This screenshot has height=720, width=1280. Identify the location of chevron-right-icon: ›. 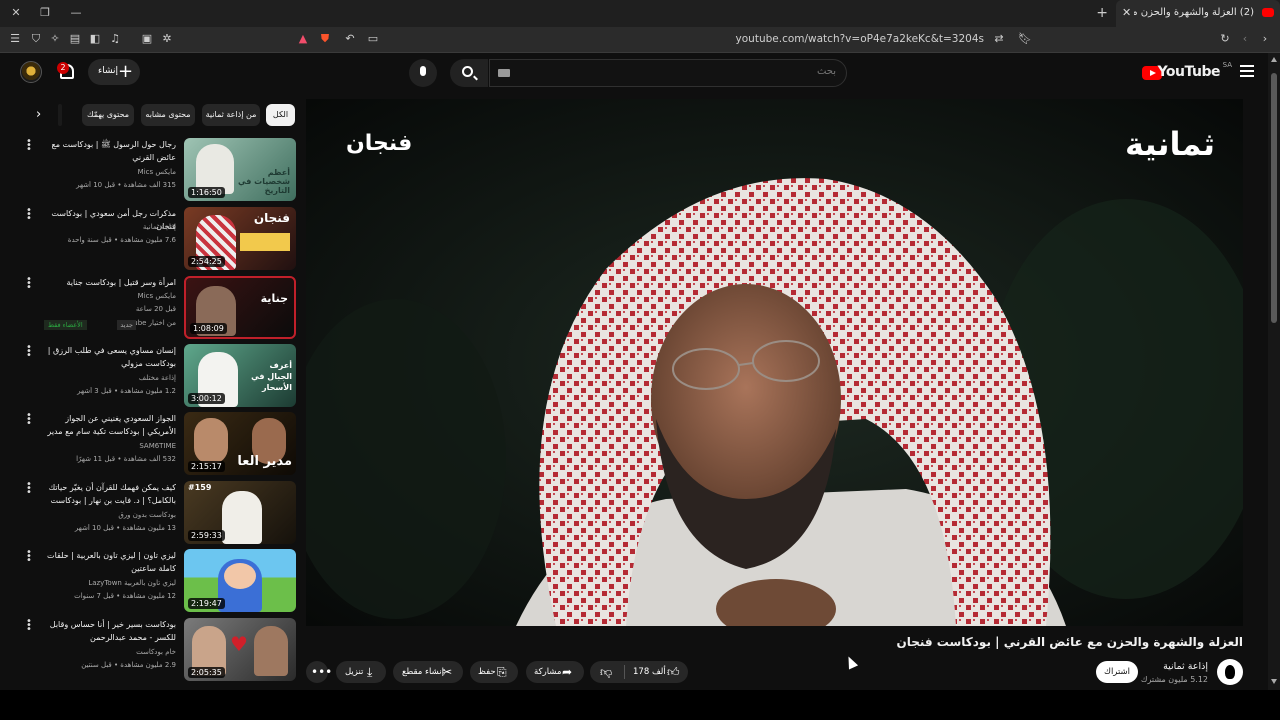
(38, 114).